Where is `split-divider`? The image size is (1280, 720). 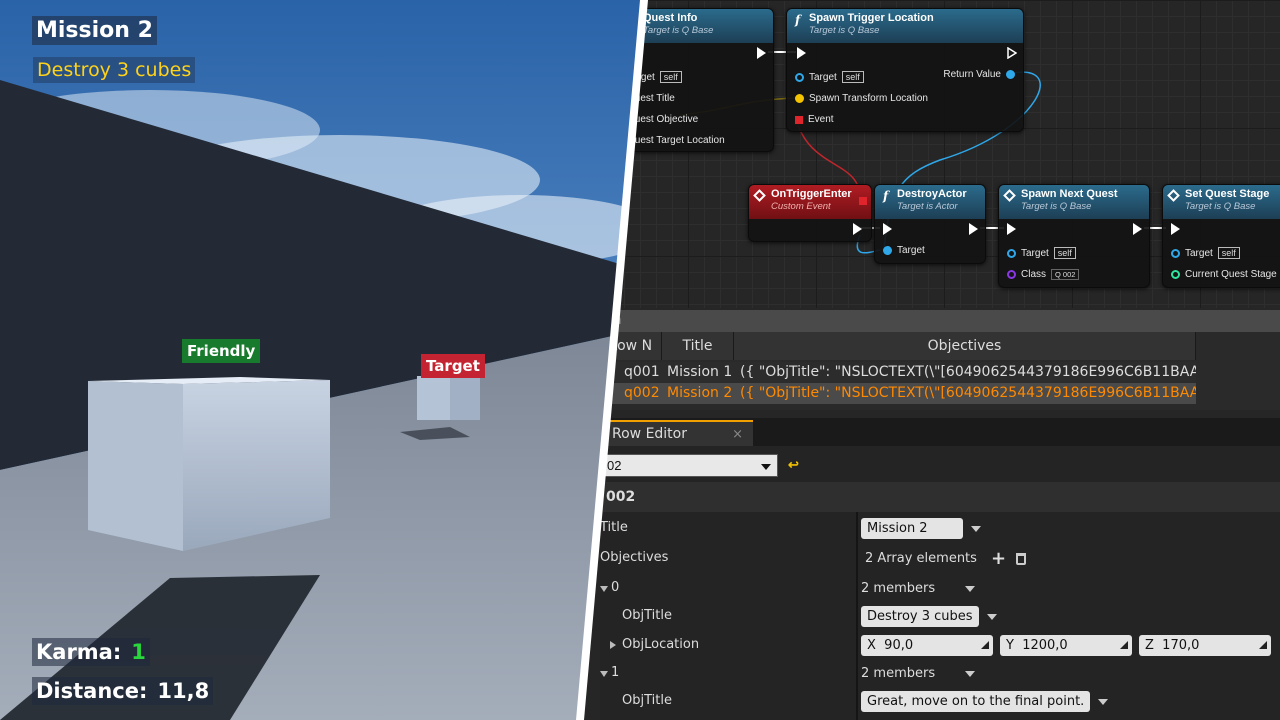
split-divider is located at coordinates (612, 360).